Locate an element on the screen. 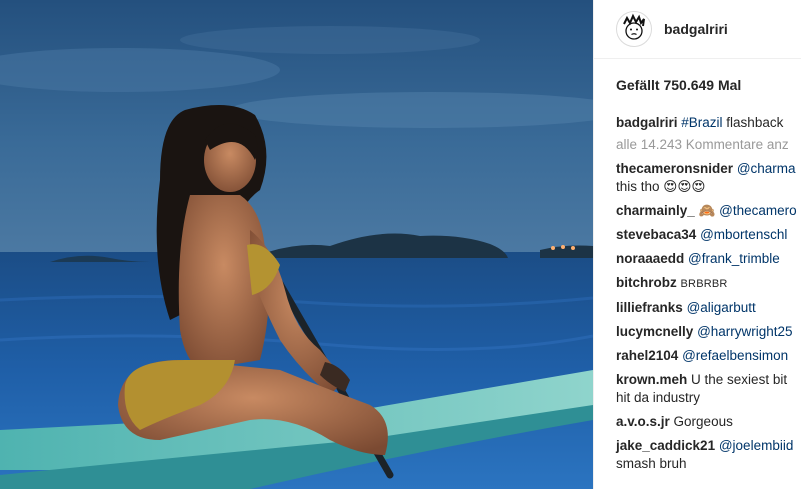 Image resolution: width=801 pixels, height=489 pixels. comment-mention: @aligarbutt is located at coordinates (721, 307).